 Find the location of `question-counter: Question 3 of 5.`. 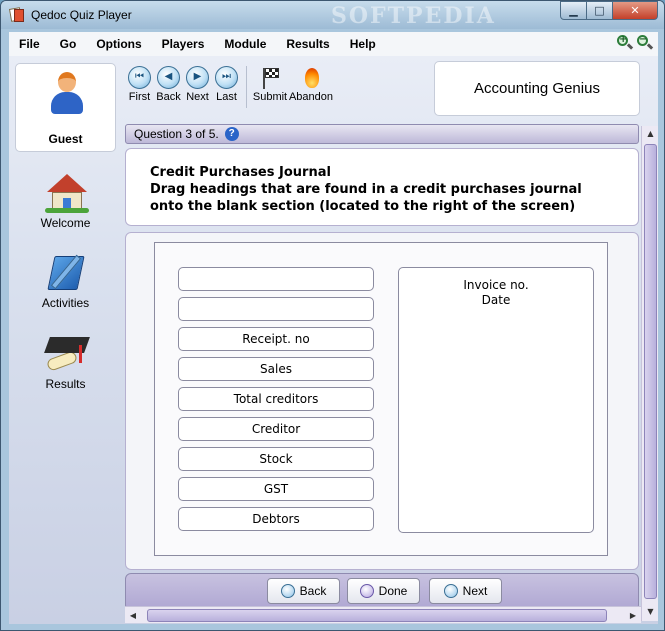

question-counter: Question 3 of 5. is located at coordinates (176, 134).